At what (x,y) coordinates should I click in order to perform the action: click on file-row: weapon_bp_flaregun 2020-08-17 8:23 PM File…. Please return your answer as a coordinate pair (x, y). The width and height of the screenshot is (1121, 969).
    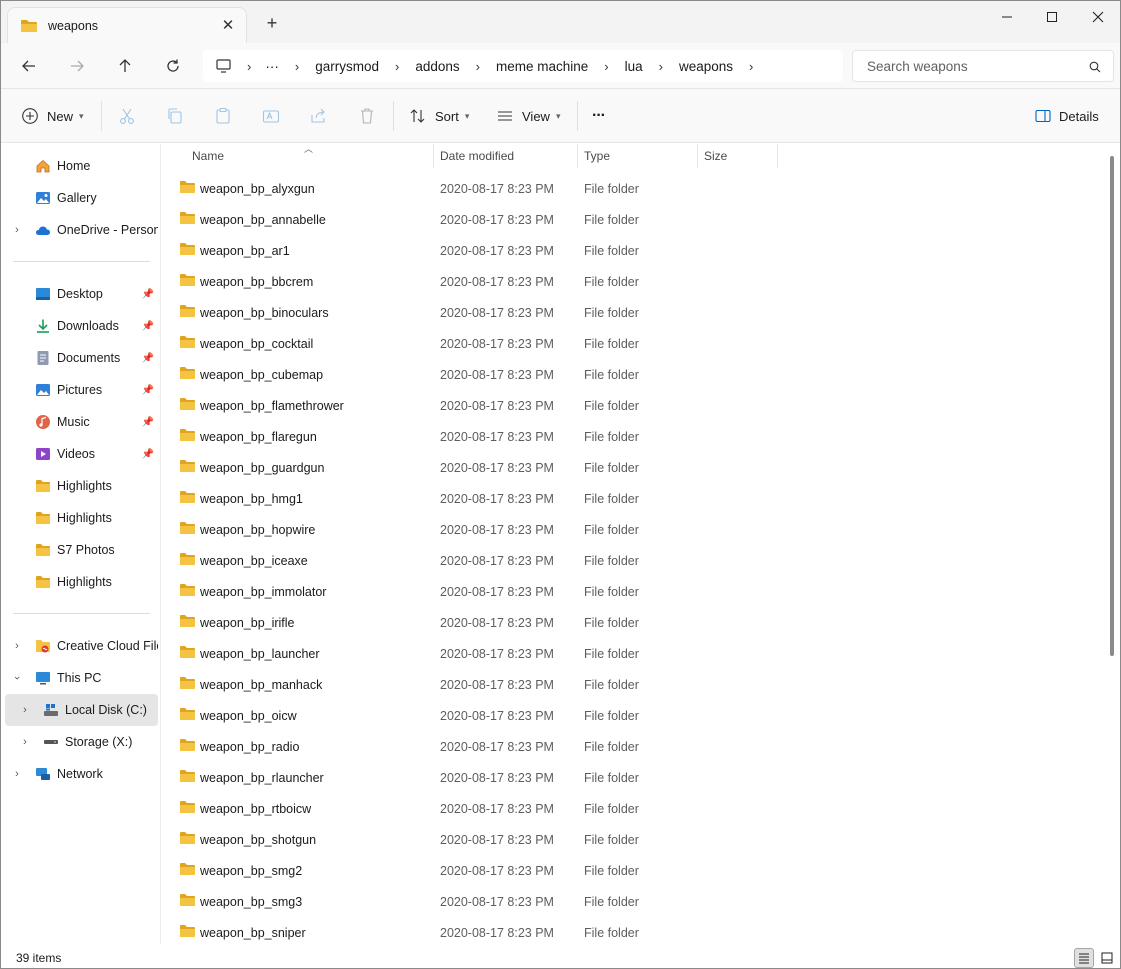
    Looking at the image, I should click on (633, 436).